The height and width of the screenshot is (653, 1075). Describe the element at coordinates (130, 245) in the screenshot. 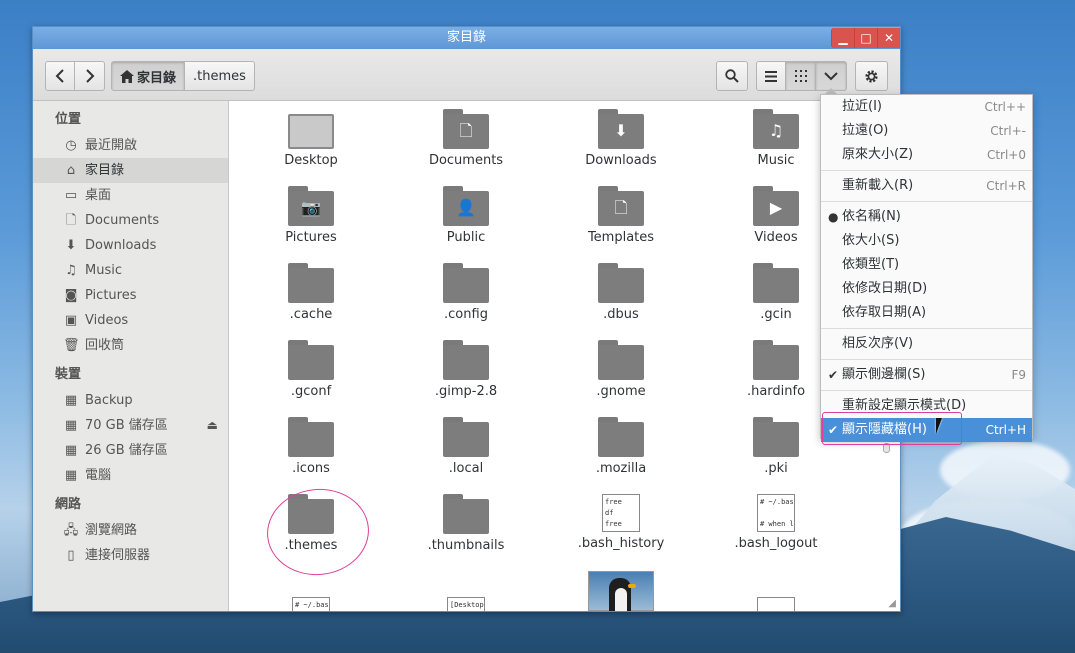

I see `sidebar-item-downloads: ⬇ Downloads` at that location.